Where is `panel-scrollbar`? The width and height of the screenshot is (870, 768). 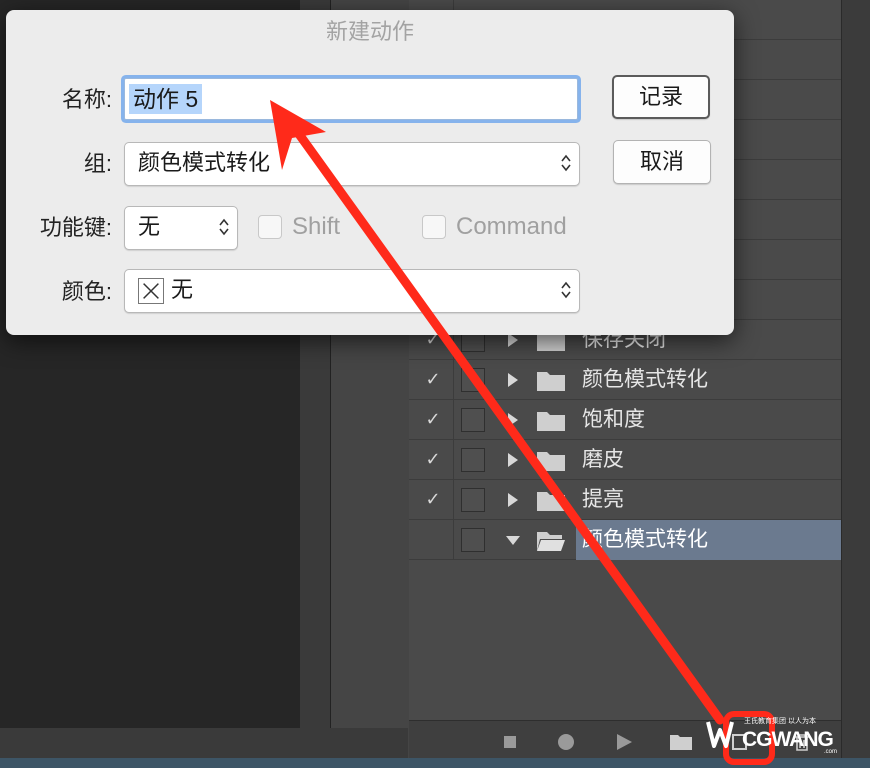
panel-scrollbar is located at coordinates (855, 384).